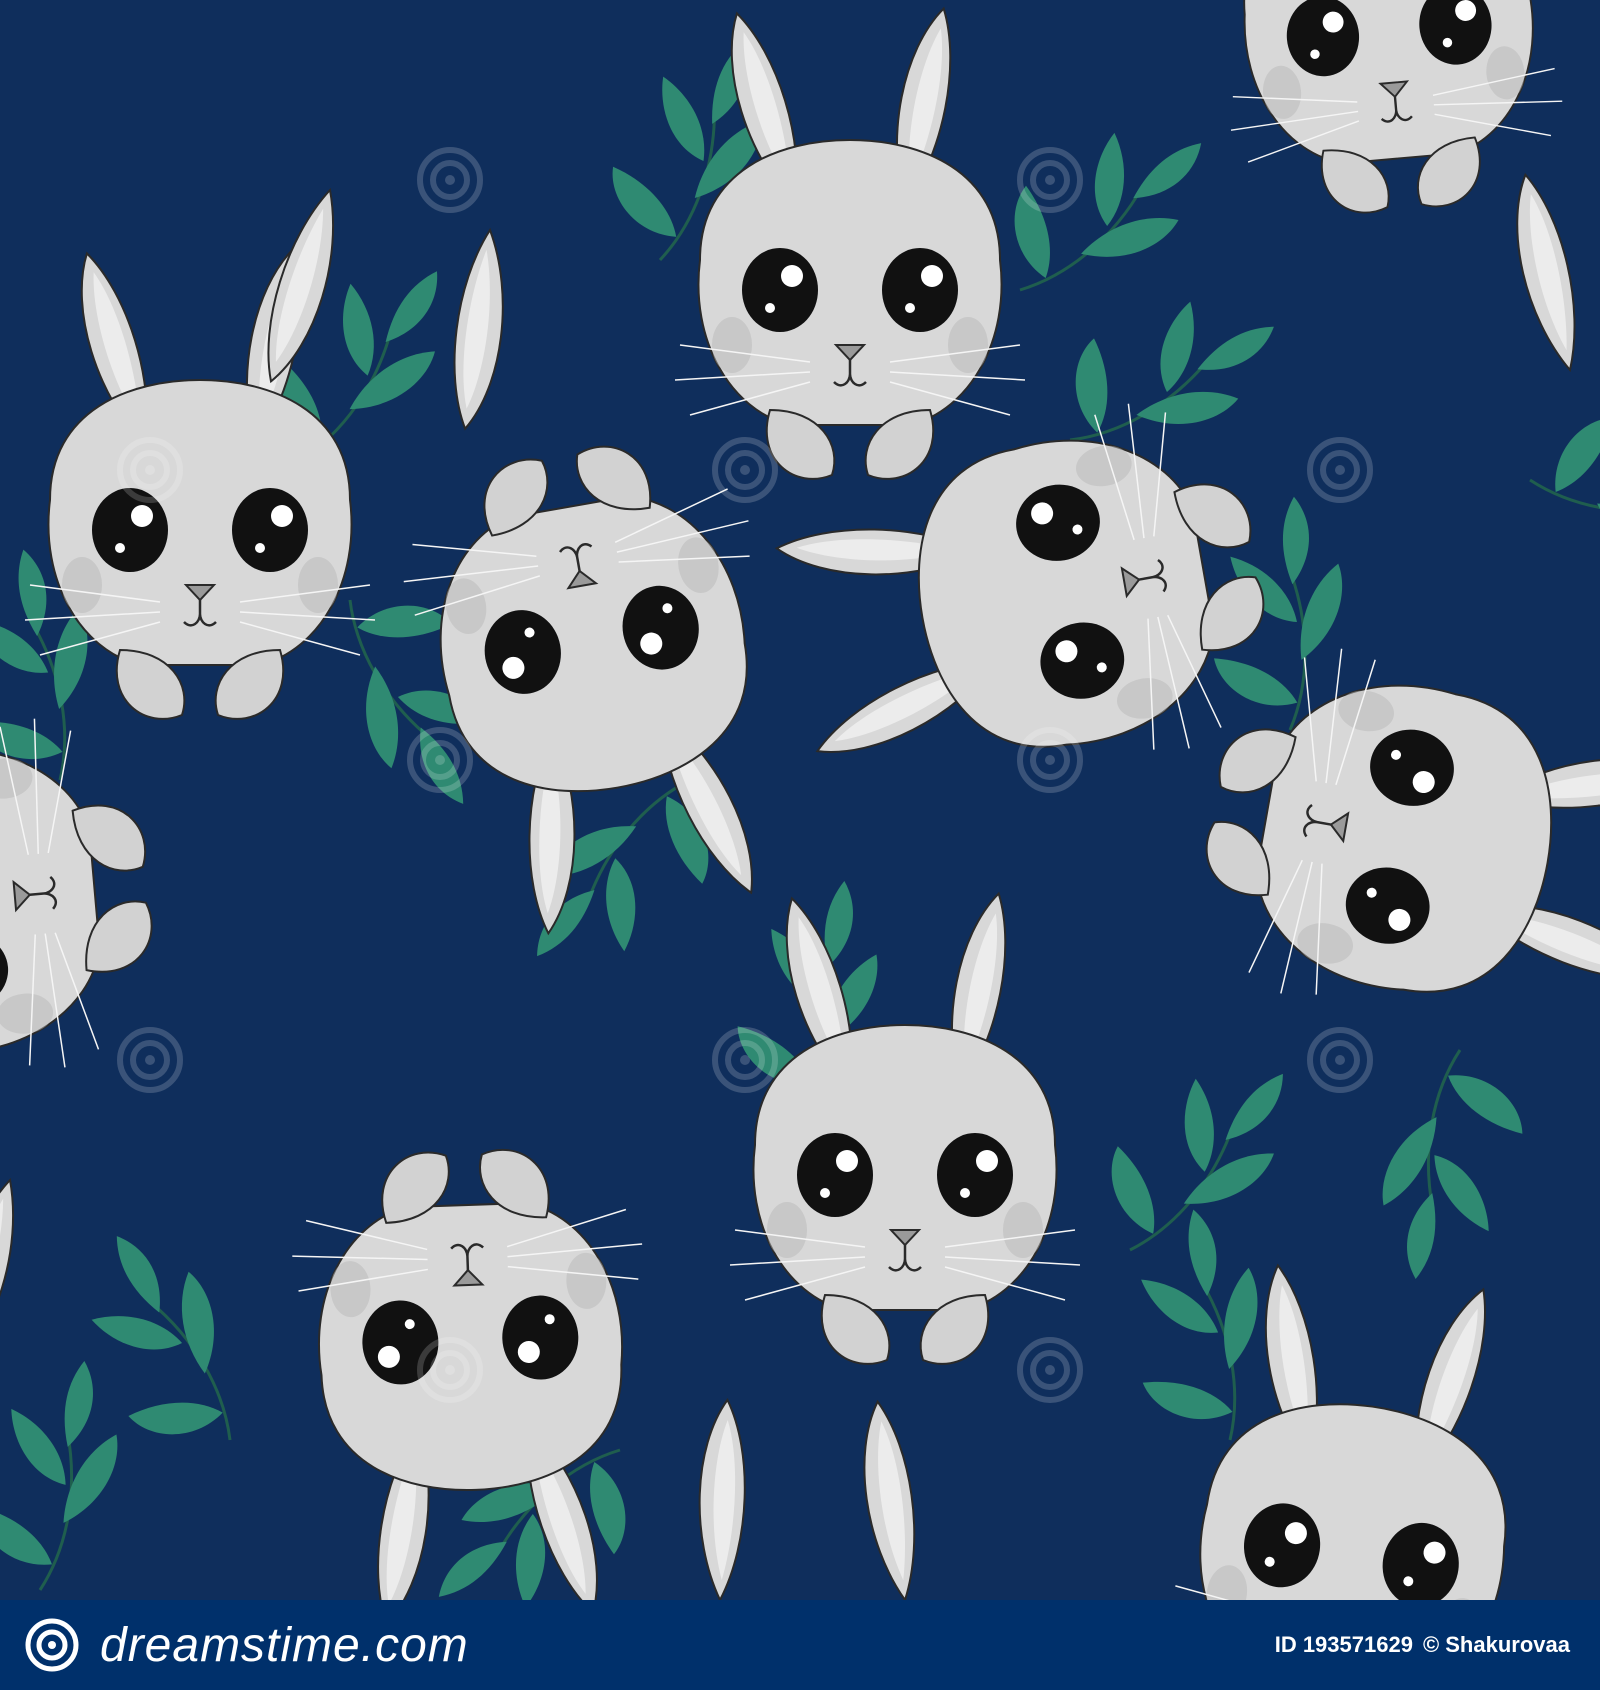  I want to click on image-credit: ID 193571629 © Shakurovaa, so click(1422, 1645).